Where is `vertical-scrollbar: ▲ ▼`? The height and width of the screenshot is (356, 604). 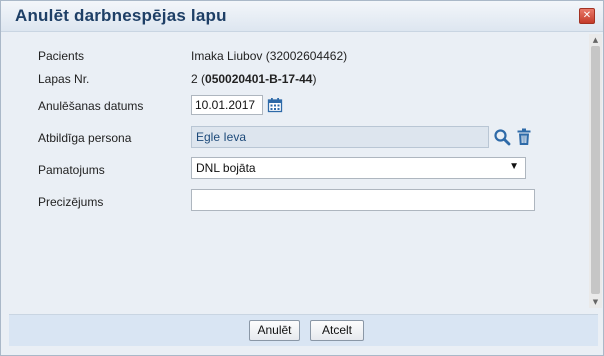 vertical-scrollbar: ▲ ▼ is located at coordinates (595, 171).